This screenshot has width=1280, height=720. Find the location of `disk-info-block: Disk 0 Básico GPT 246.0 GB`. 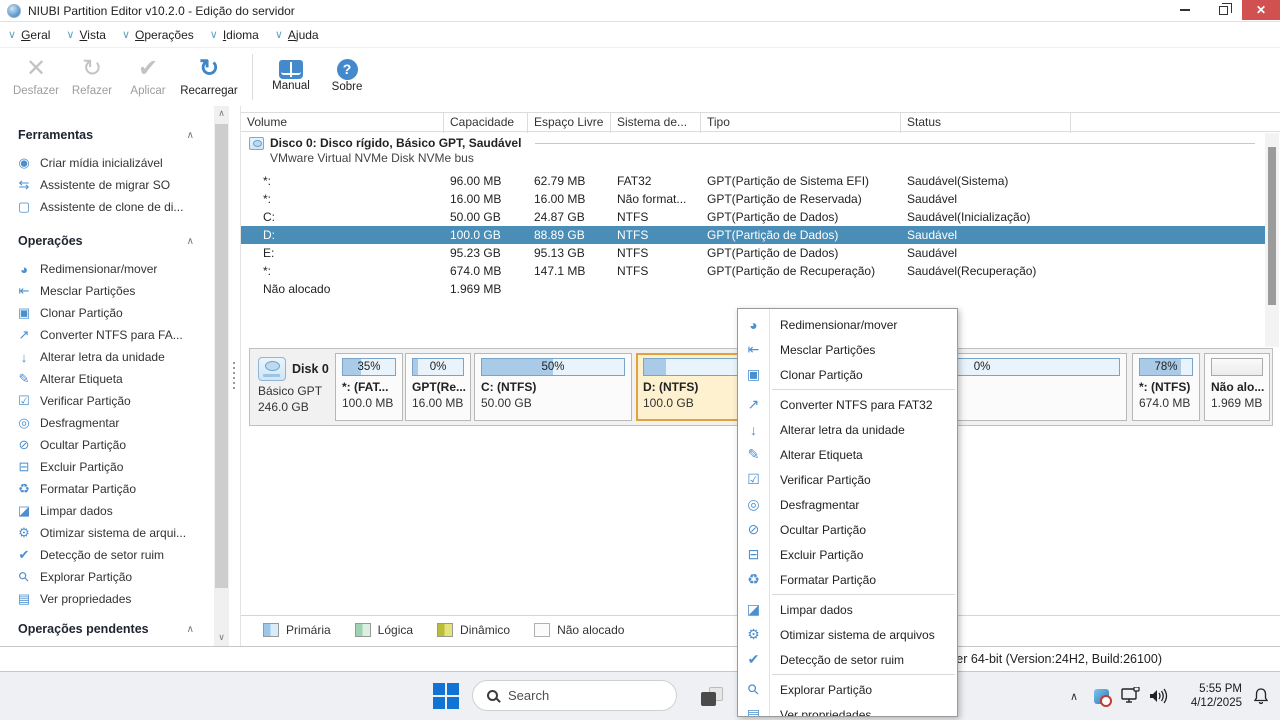

disk-info-block: Disk 0 Básico GPT 246.0 GB is located at coordinates (293, 387).